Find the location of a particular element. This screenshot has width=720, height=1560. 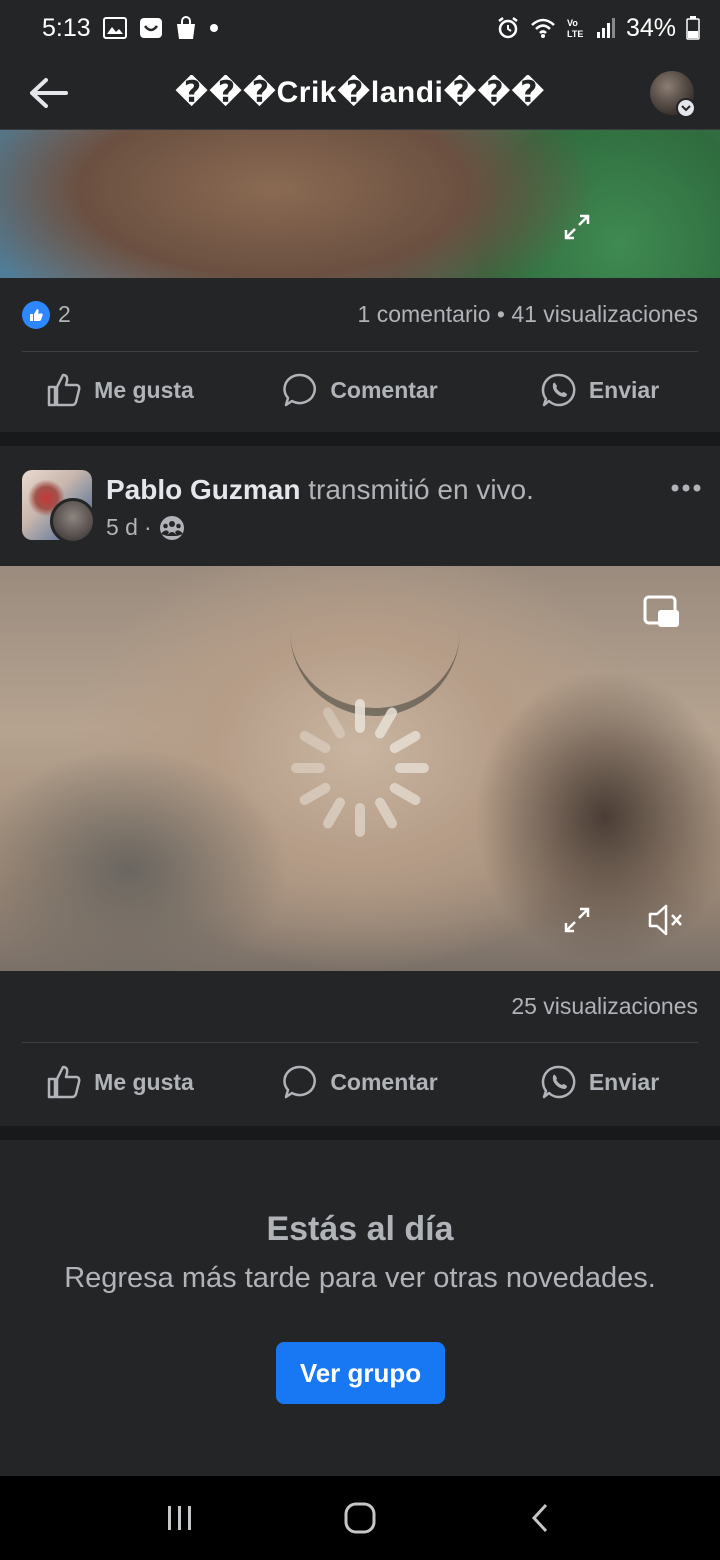

group-title: ���Crik�landi��� is located at coordinates (360, 92).